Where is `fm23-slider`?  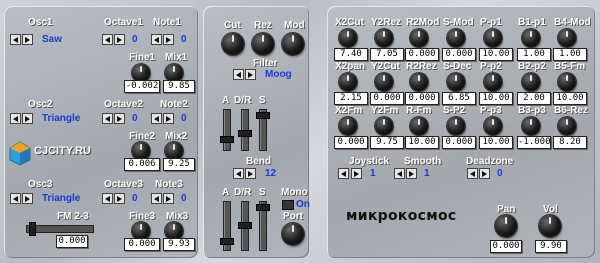 fm23-slider is located at coordinates (60, 229).